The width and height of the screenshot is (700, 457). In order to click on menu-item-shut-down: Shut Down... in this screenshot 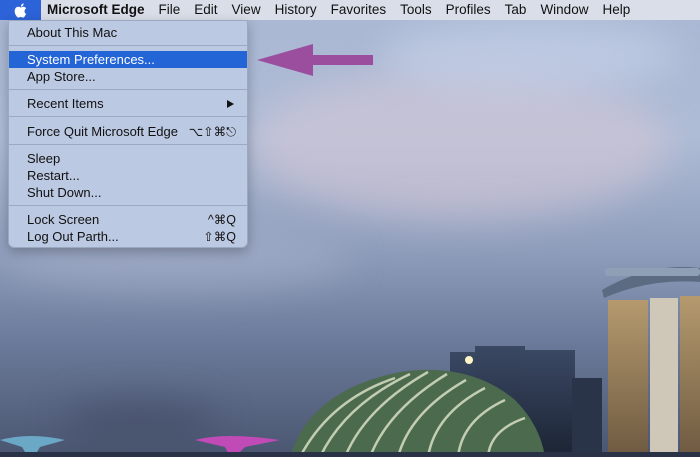, I will do `click(128, 192)`.